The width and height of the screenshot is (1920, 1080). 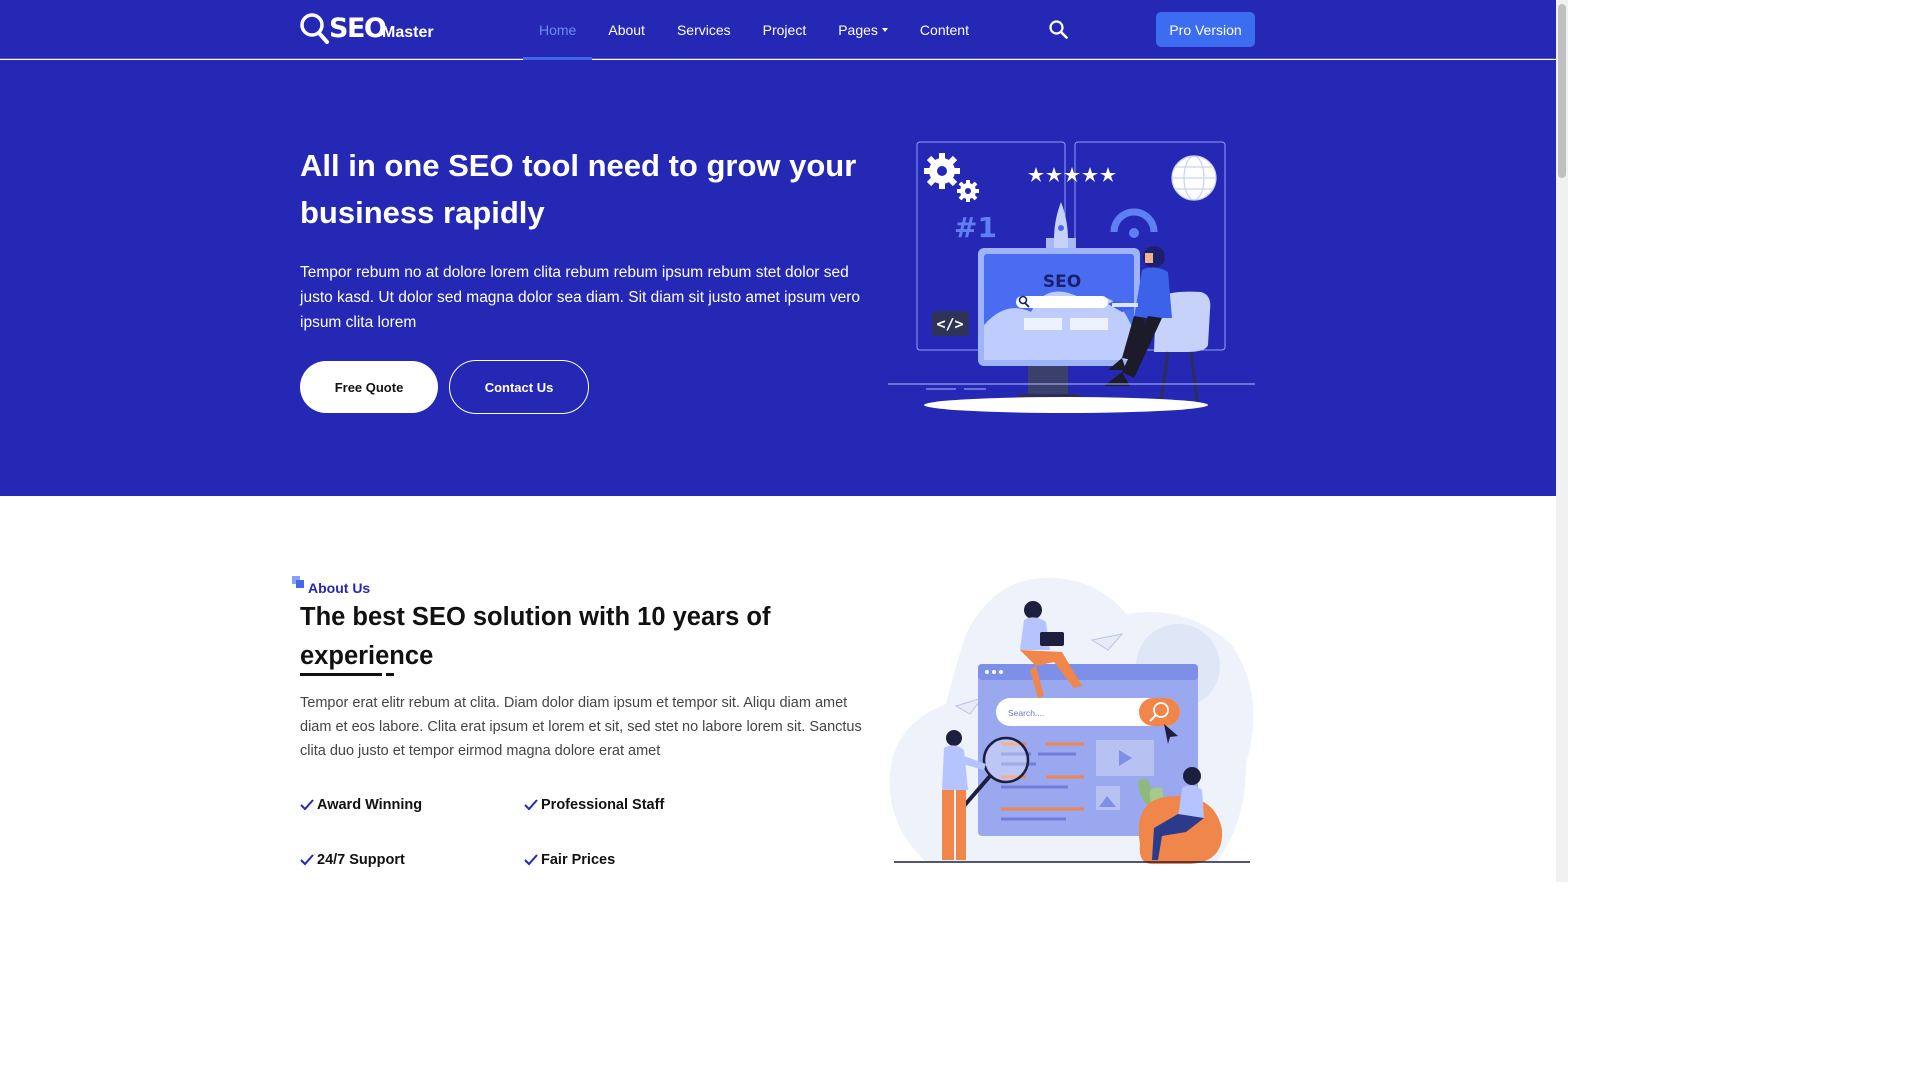 I want to click on feature-item: Fair Prices, so click(x=569, y=860).